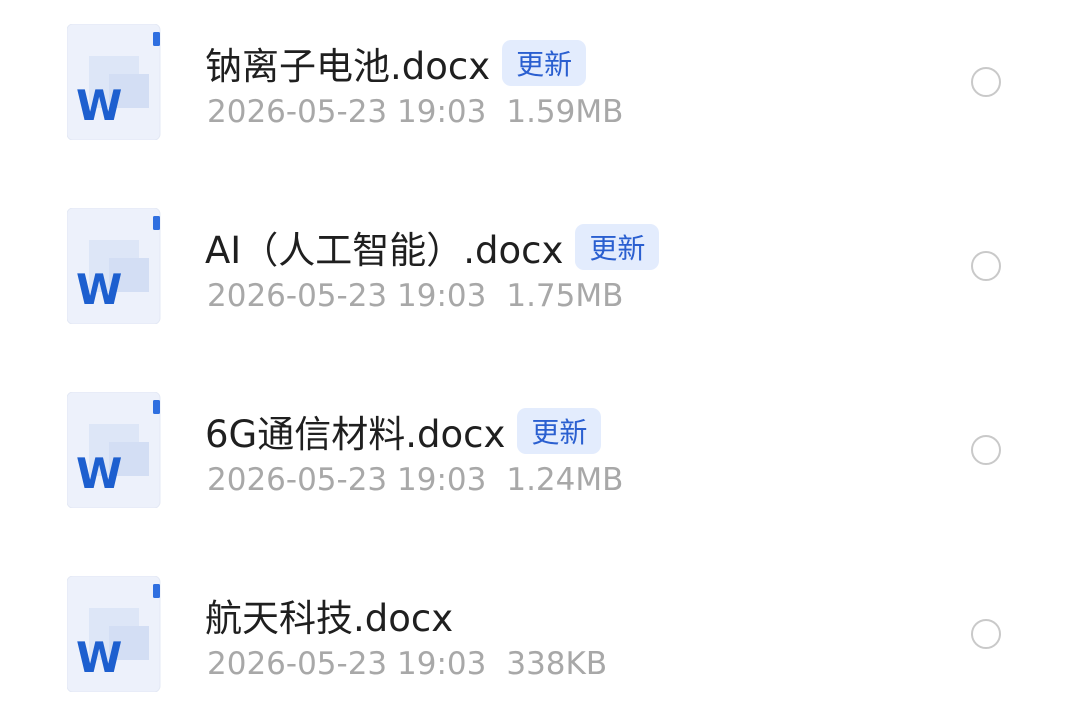  I want to click on file-size: 1.75MB, so click(565, 296).